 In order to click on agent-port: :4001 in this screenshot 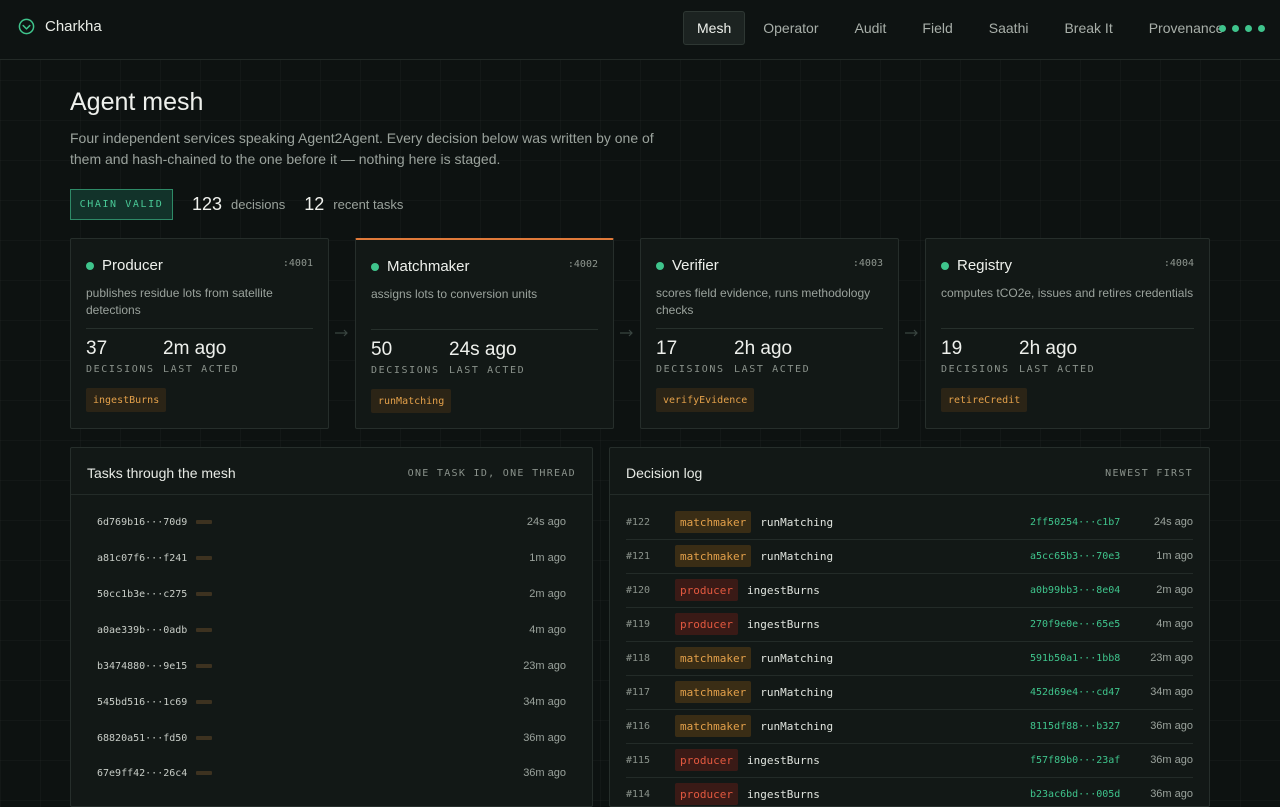, I will do `click(297, 263)`.